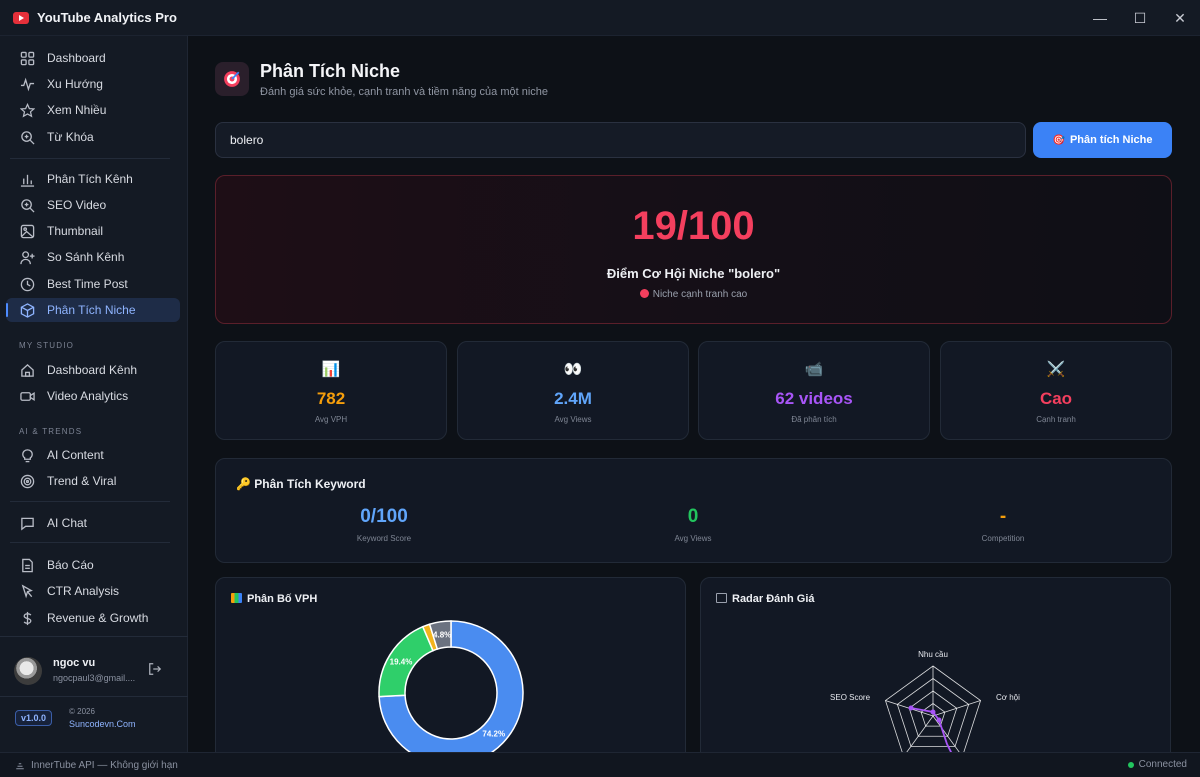 This screenshot has width=1200, height=777. What do you see at coordinates (67, 523) in the screenshot?
I see `nav-label: AI Chat` at bounding box center [67, 523].